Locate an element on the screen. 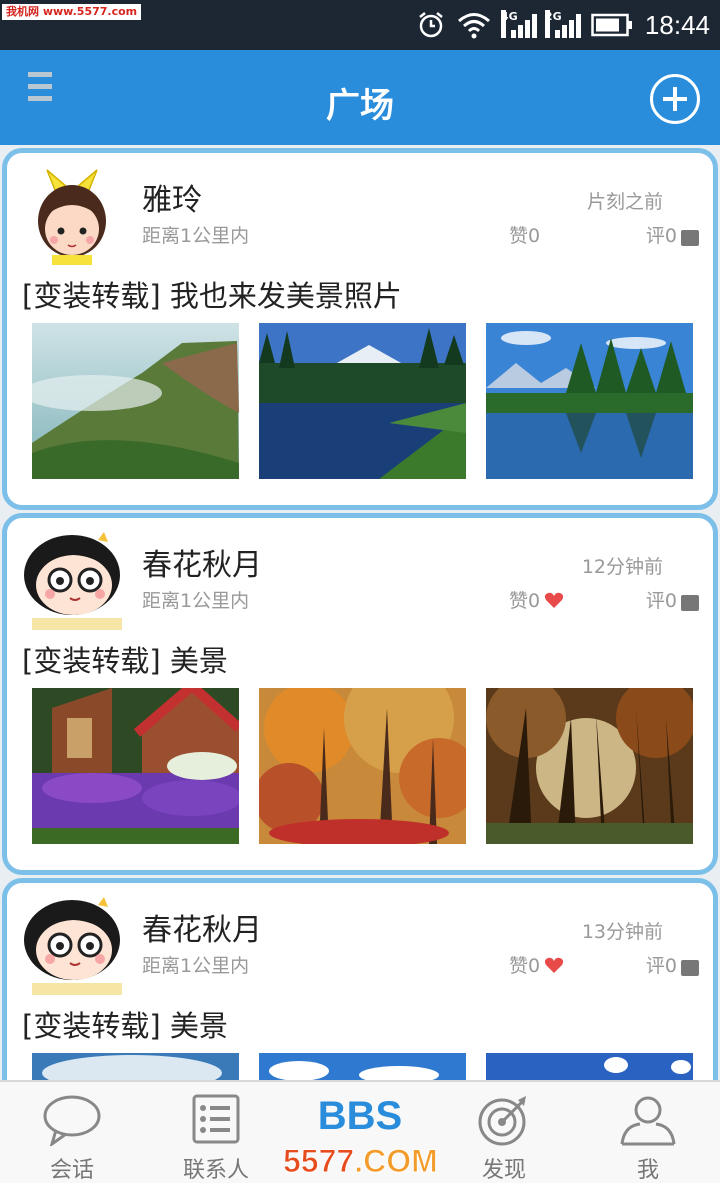  watermark-logo: 5577.COM is located at coordinates (360, 1161).